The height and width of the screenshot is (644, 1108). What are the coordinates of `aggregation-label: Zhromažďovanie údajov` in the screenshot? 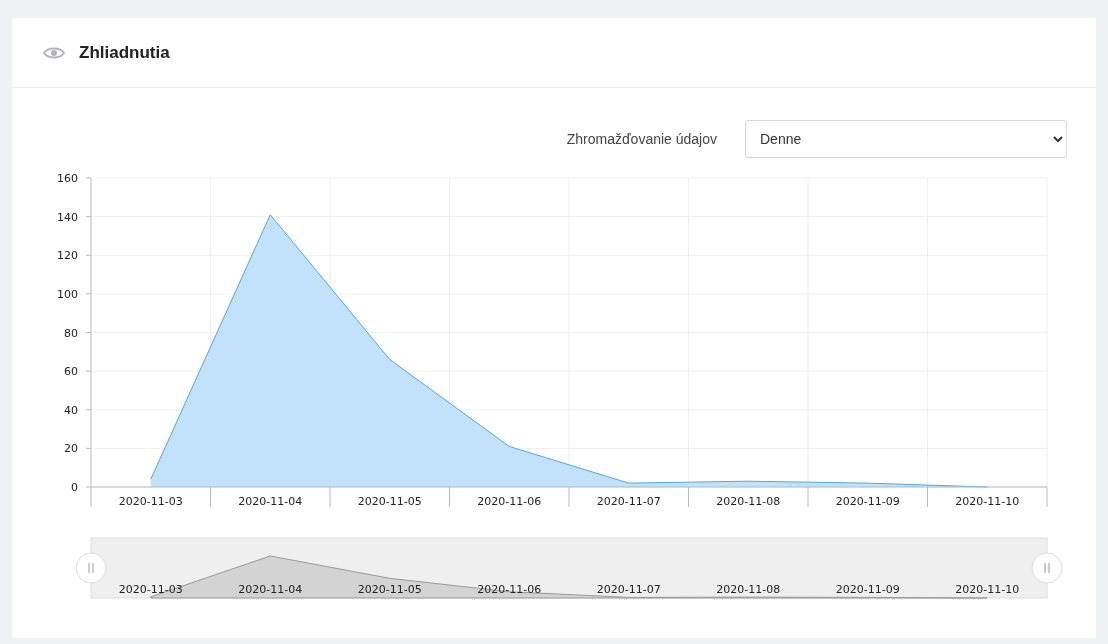 It's located at (641, 139).